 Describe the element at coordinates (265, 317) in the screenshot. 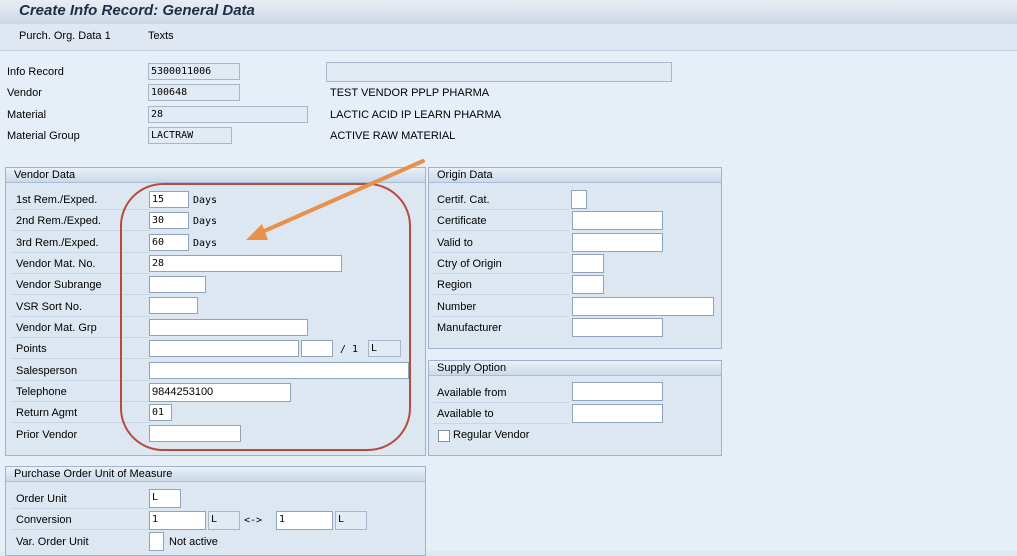

I see `highlight-ellipse` at that location.